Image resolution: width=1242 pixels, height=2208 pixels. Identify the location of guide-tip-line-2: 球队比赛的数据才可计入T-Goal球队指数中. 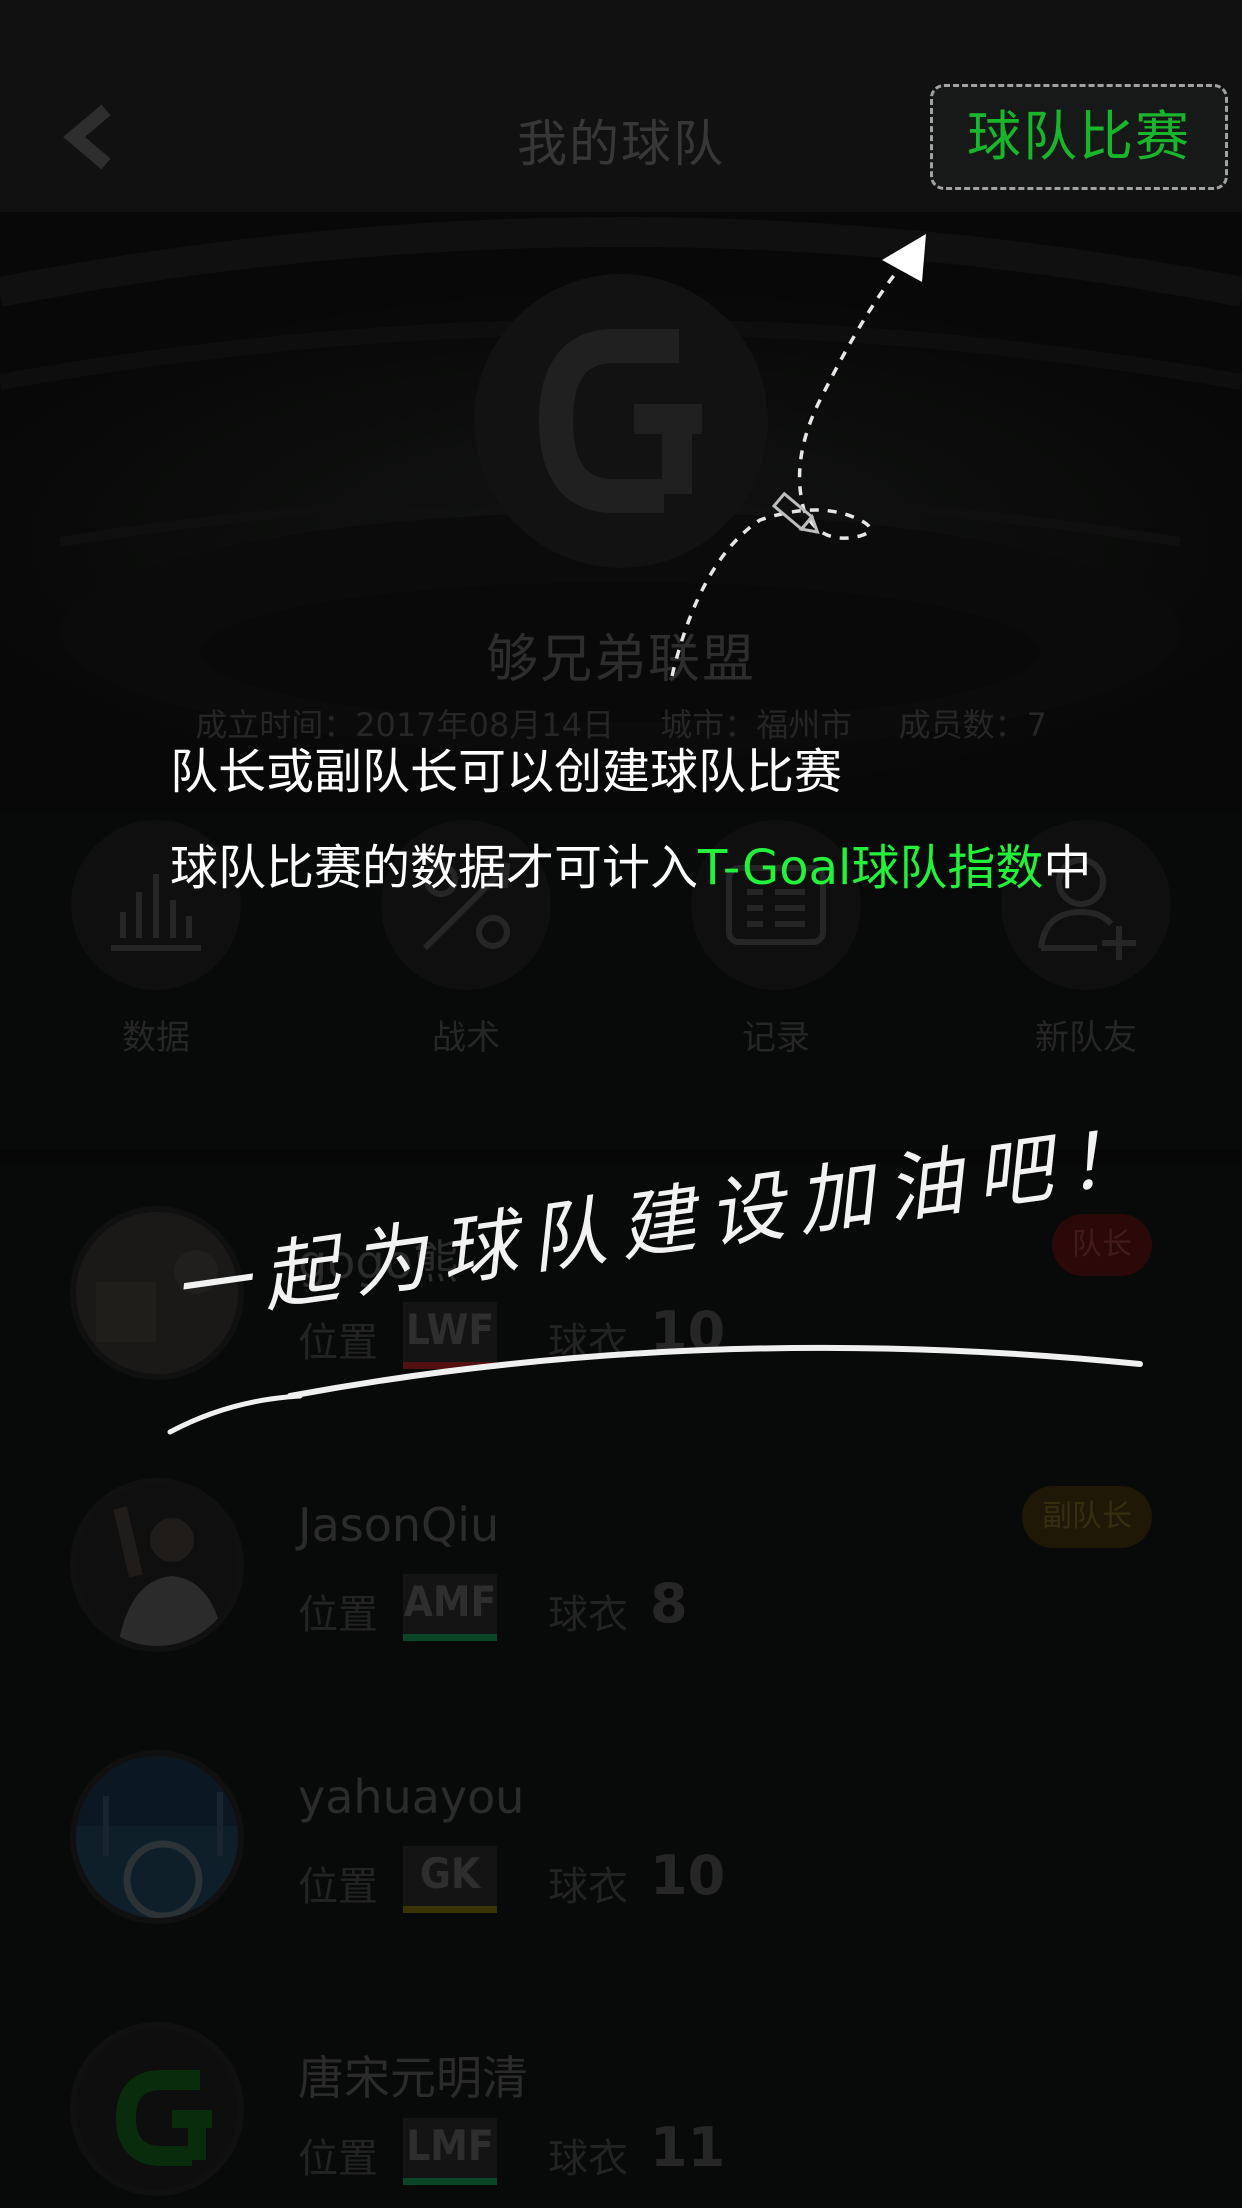
(630, 863).